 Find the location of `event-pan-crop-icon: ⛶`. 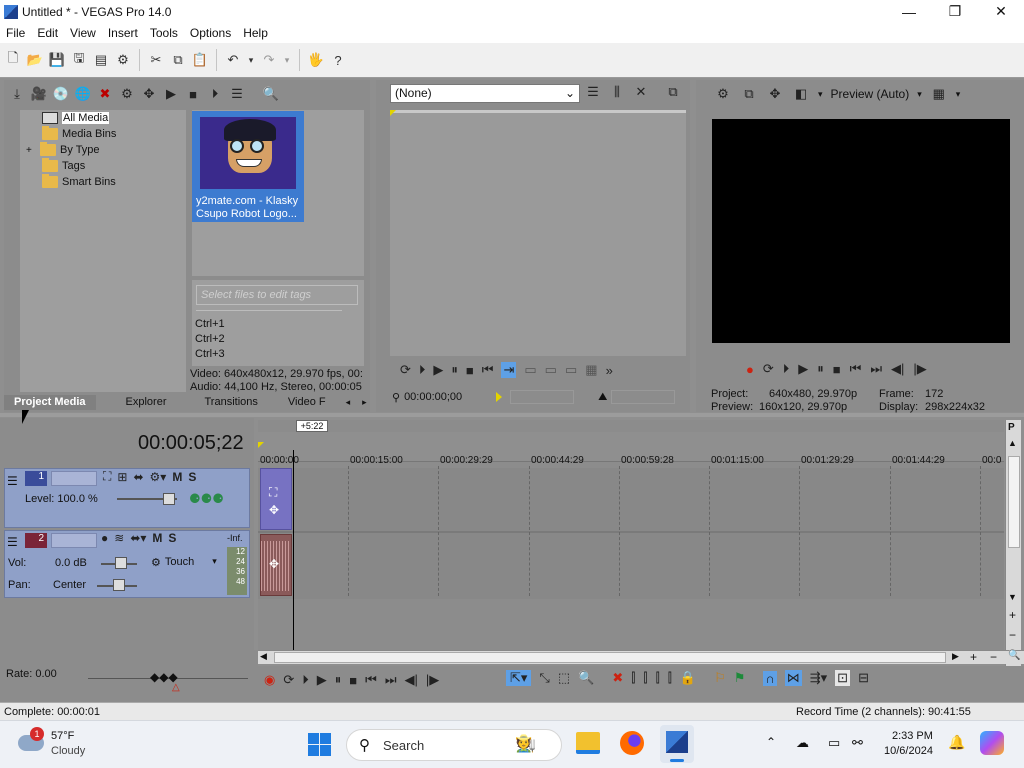

event-pan-crop-icon: ⛶ is located at coordinates (273, 492).